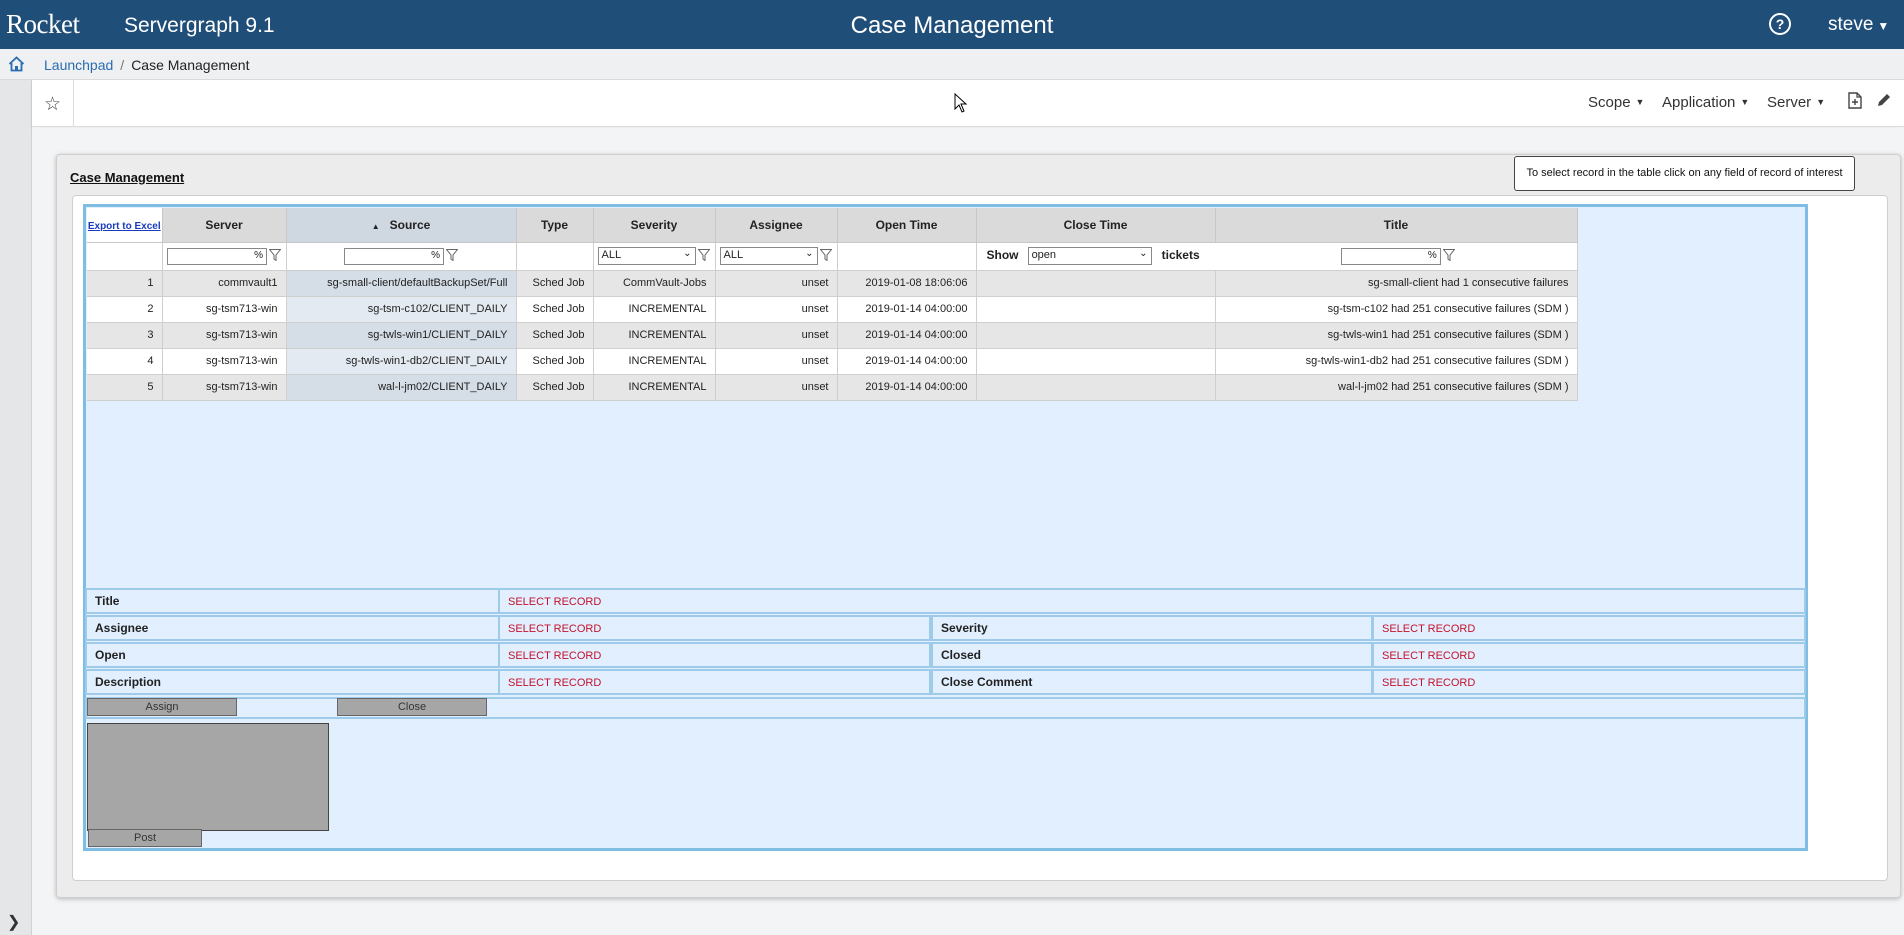 This screenshot has width=1904, height=935. I want to click on cell-source: wal-l-jm02/CLIENT_DAILY, so click(401, 387).